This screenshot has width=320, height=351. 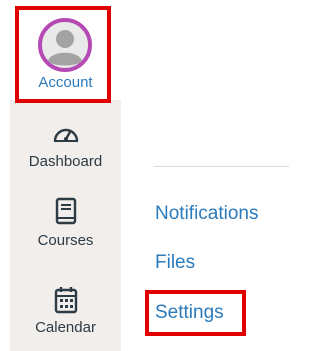 I want to click on nav-item-dashboard: Dashboard, so click(x=65, y=143).